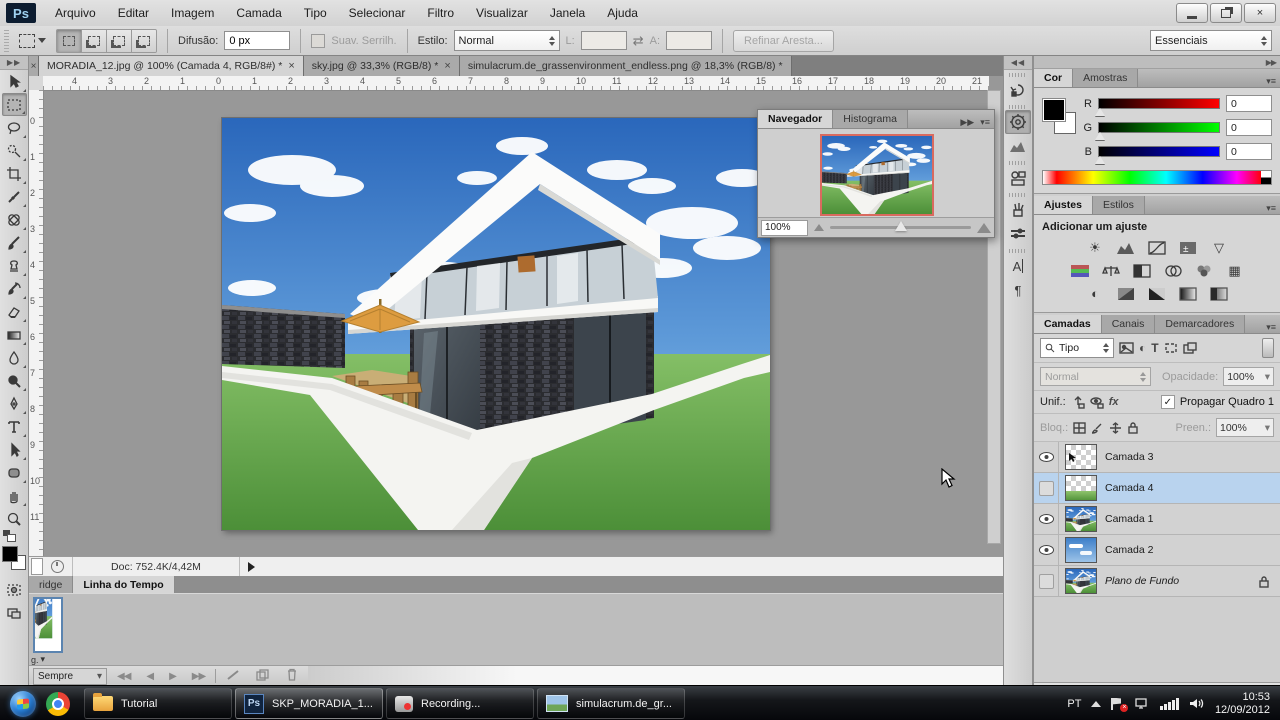 The width and height of the screenshot is (1280, 720). I want to click on green-slider, so click(1157, 131).